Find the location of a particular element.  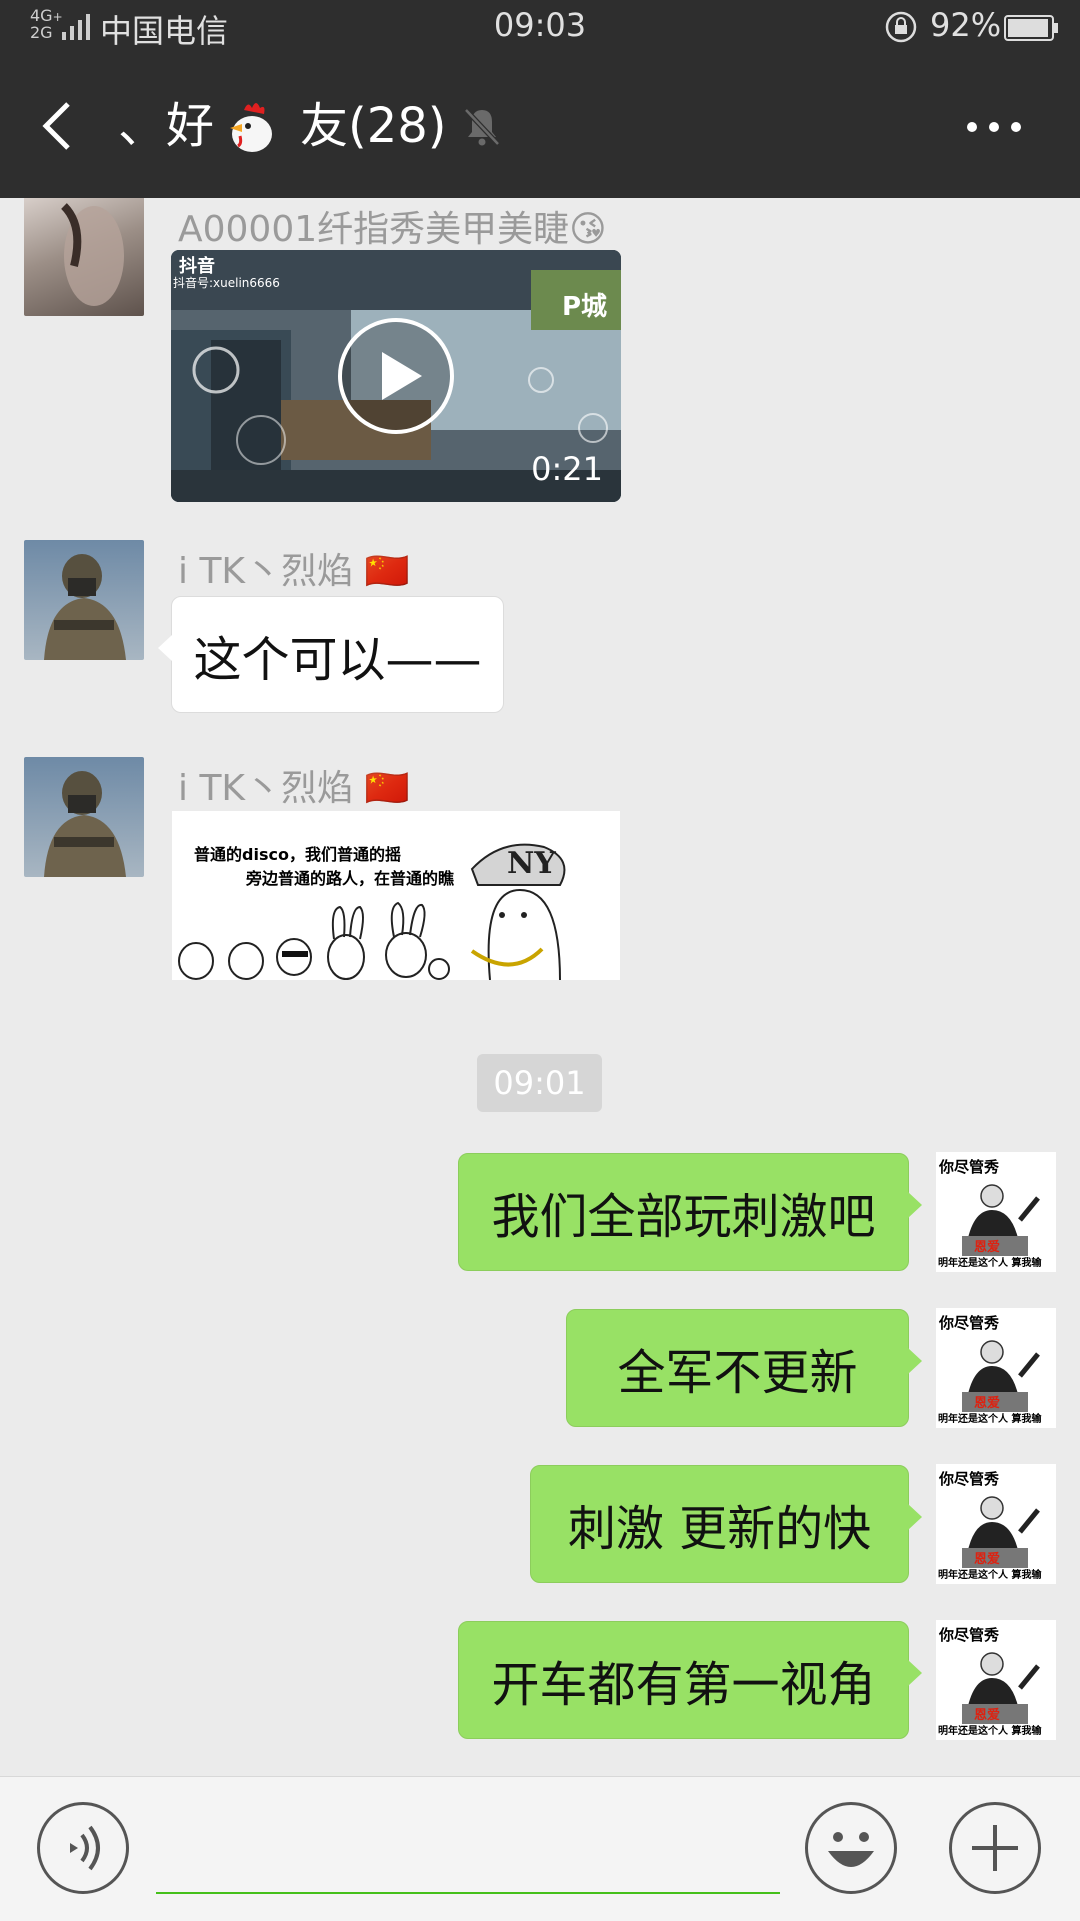

sticker-message: 普通的disco，我们普通的摇 旁边普通的路人，在普通的瞧 NY is located at coordinates (396, 895).